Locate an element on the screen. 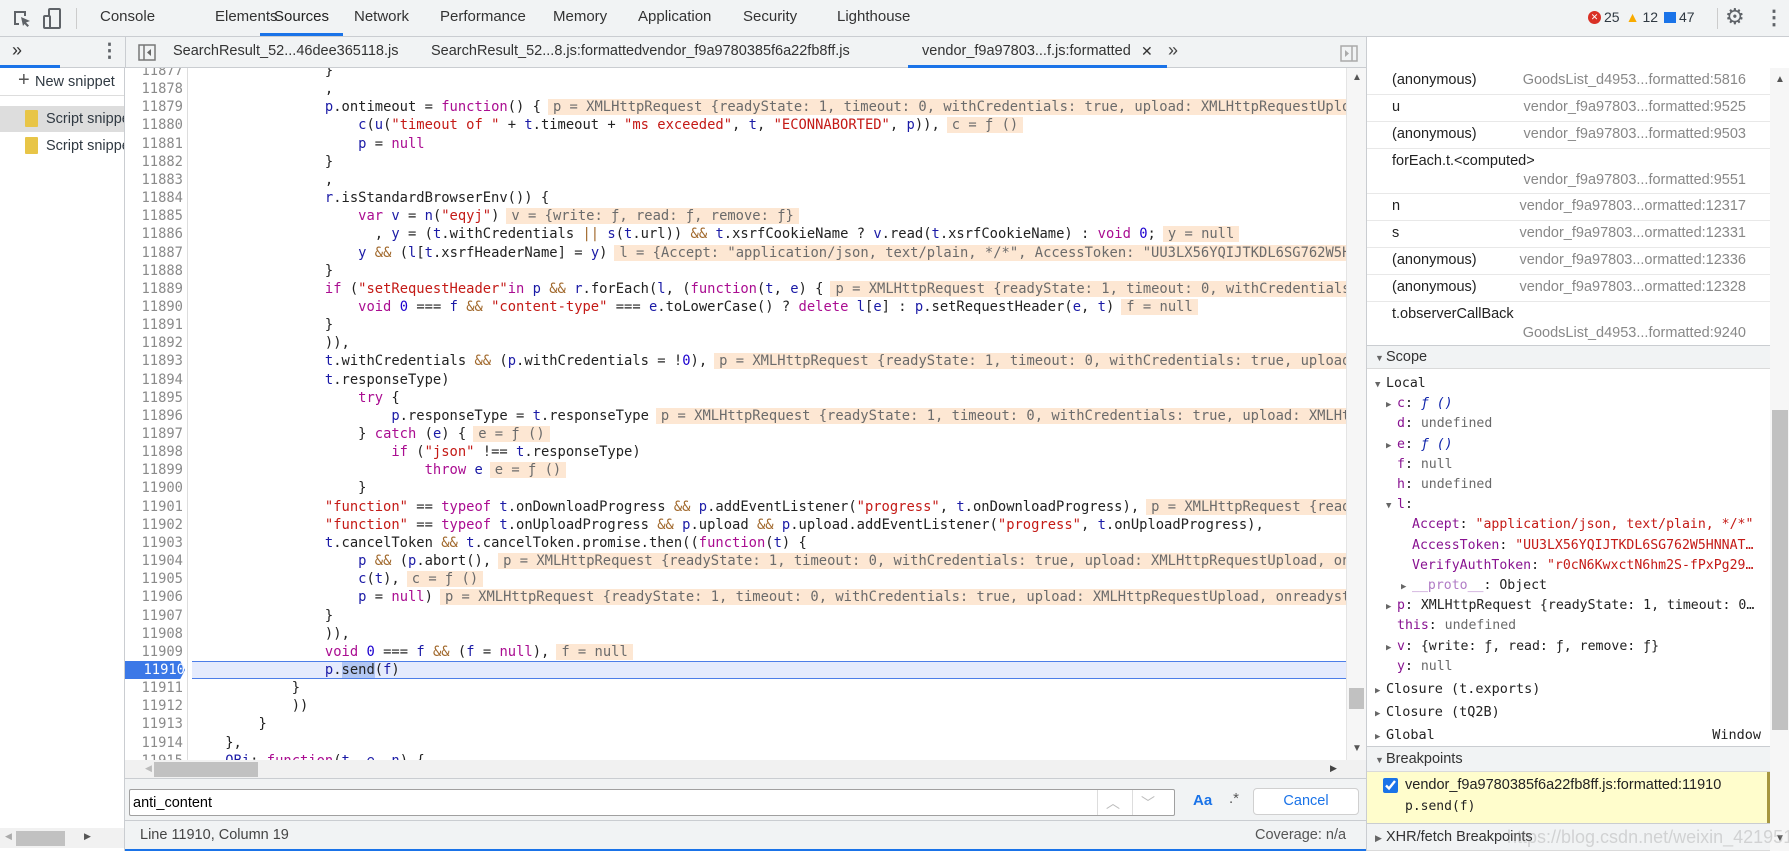 The image size is (1789, 851). scope-row: ▼ l: is located at coordinates (1567, 505).